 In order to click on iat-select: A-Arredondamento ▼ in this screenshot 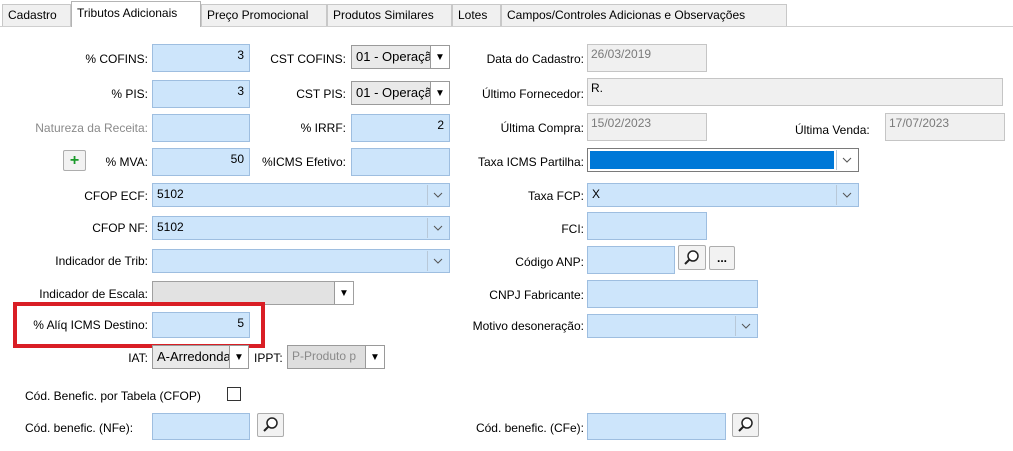, I will do `click(200, 357)`.